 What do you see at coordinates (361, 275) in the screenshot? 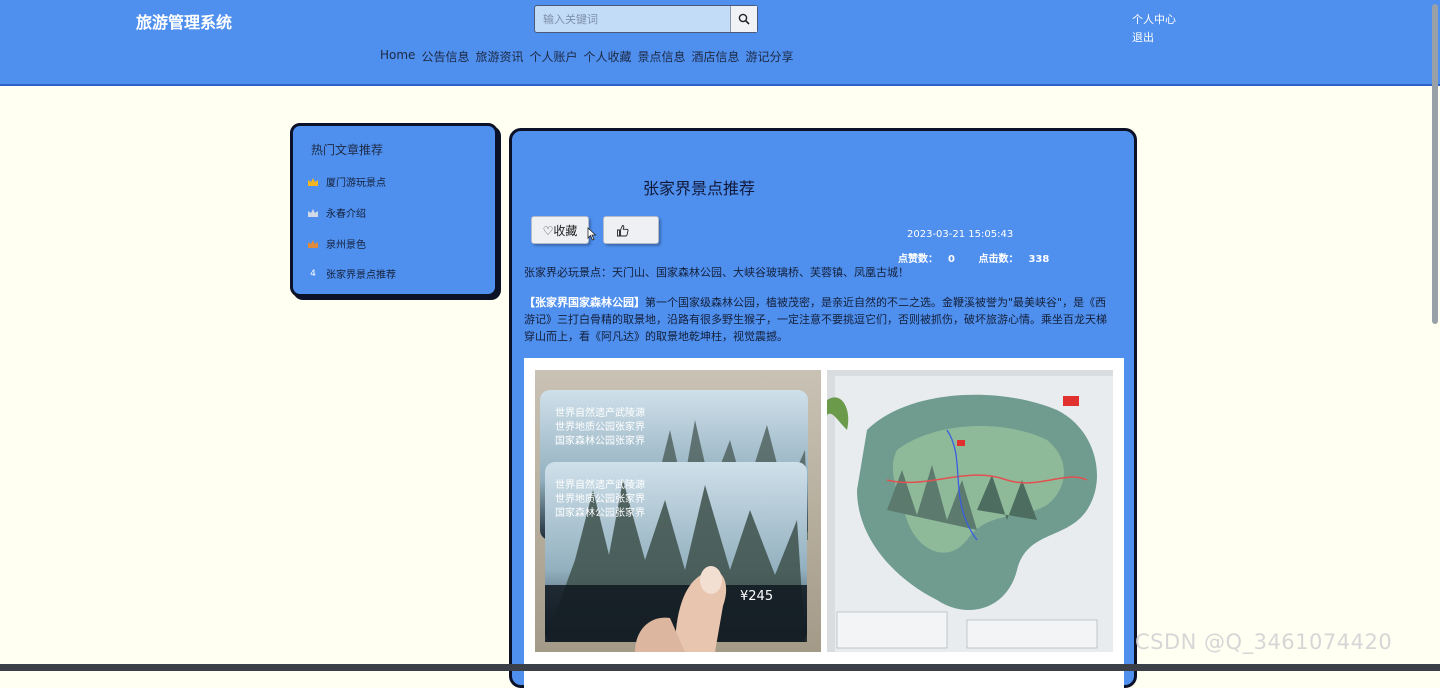
I see `sidebar-item-label: 张家界景点推荐` at bounding box center [361, 275].